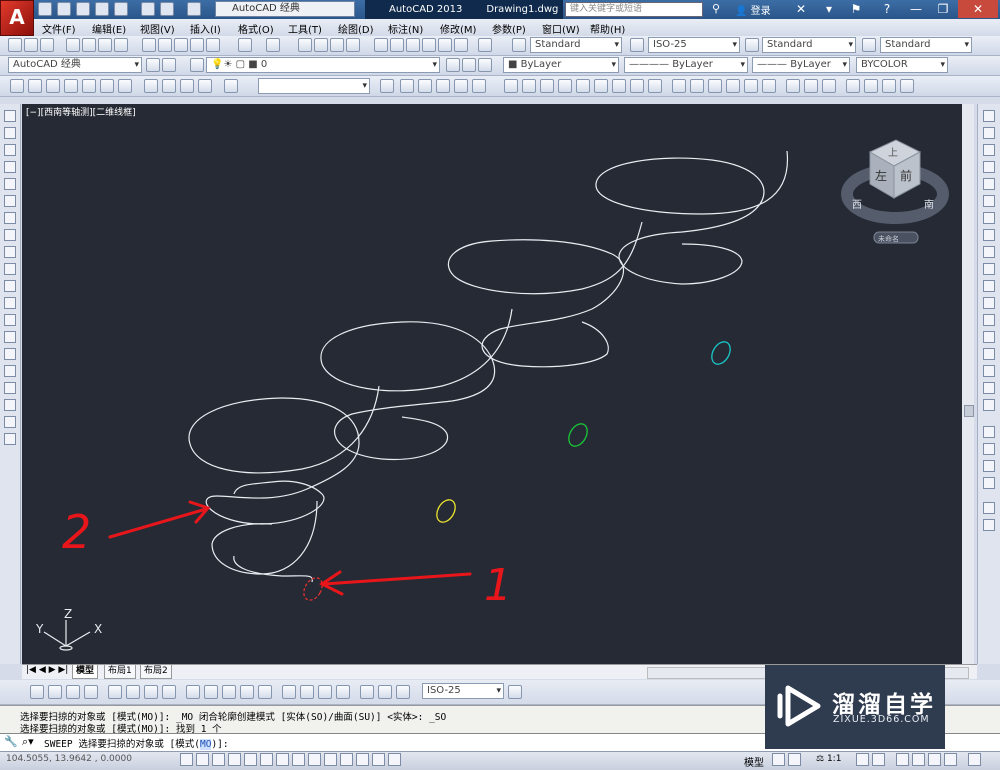  I want to click on back-view-icon, so click(107, 86).